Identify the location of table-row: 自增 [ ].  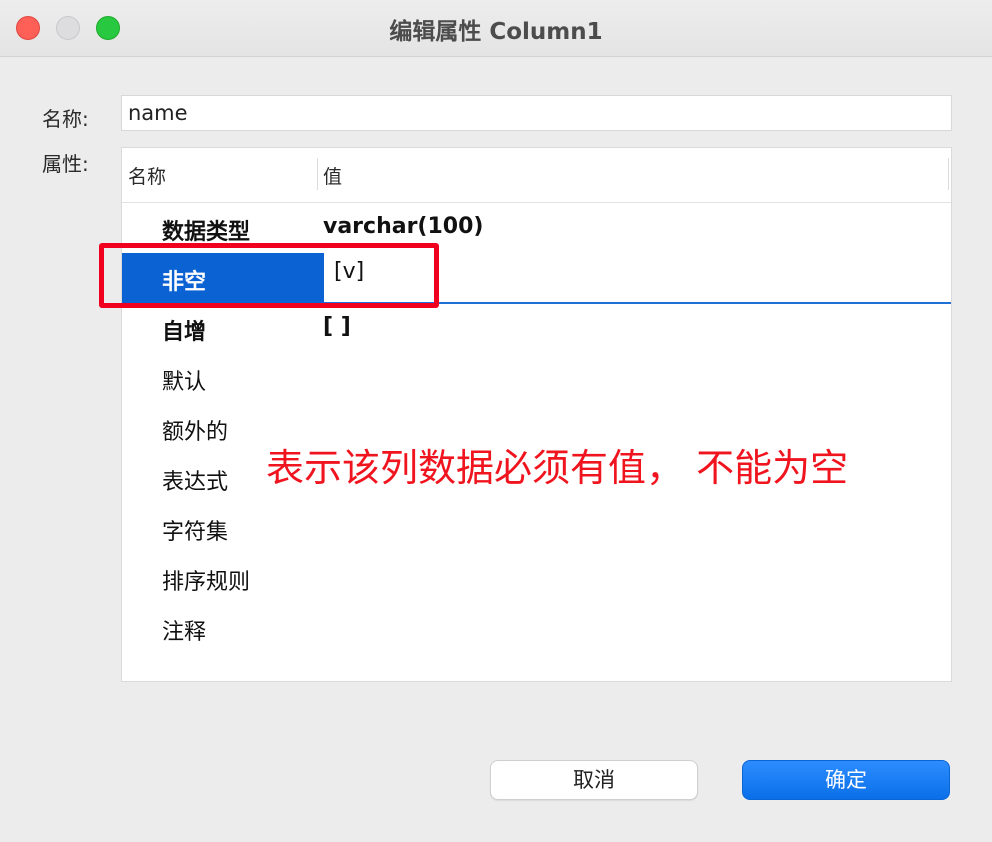
(536, 328).